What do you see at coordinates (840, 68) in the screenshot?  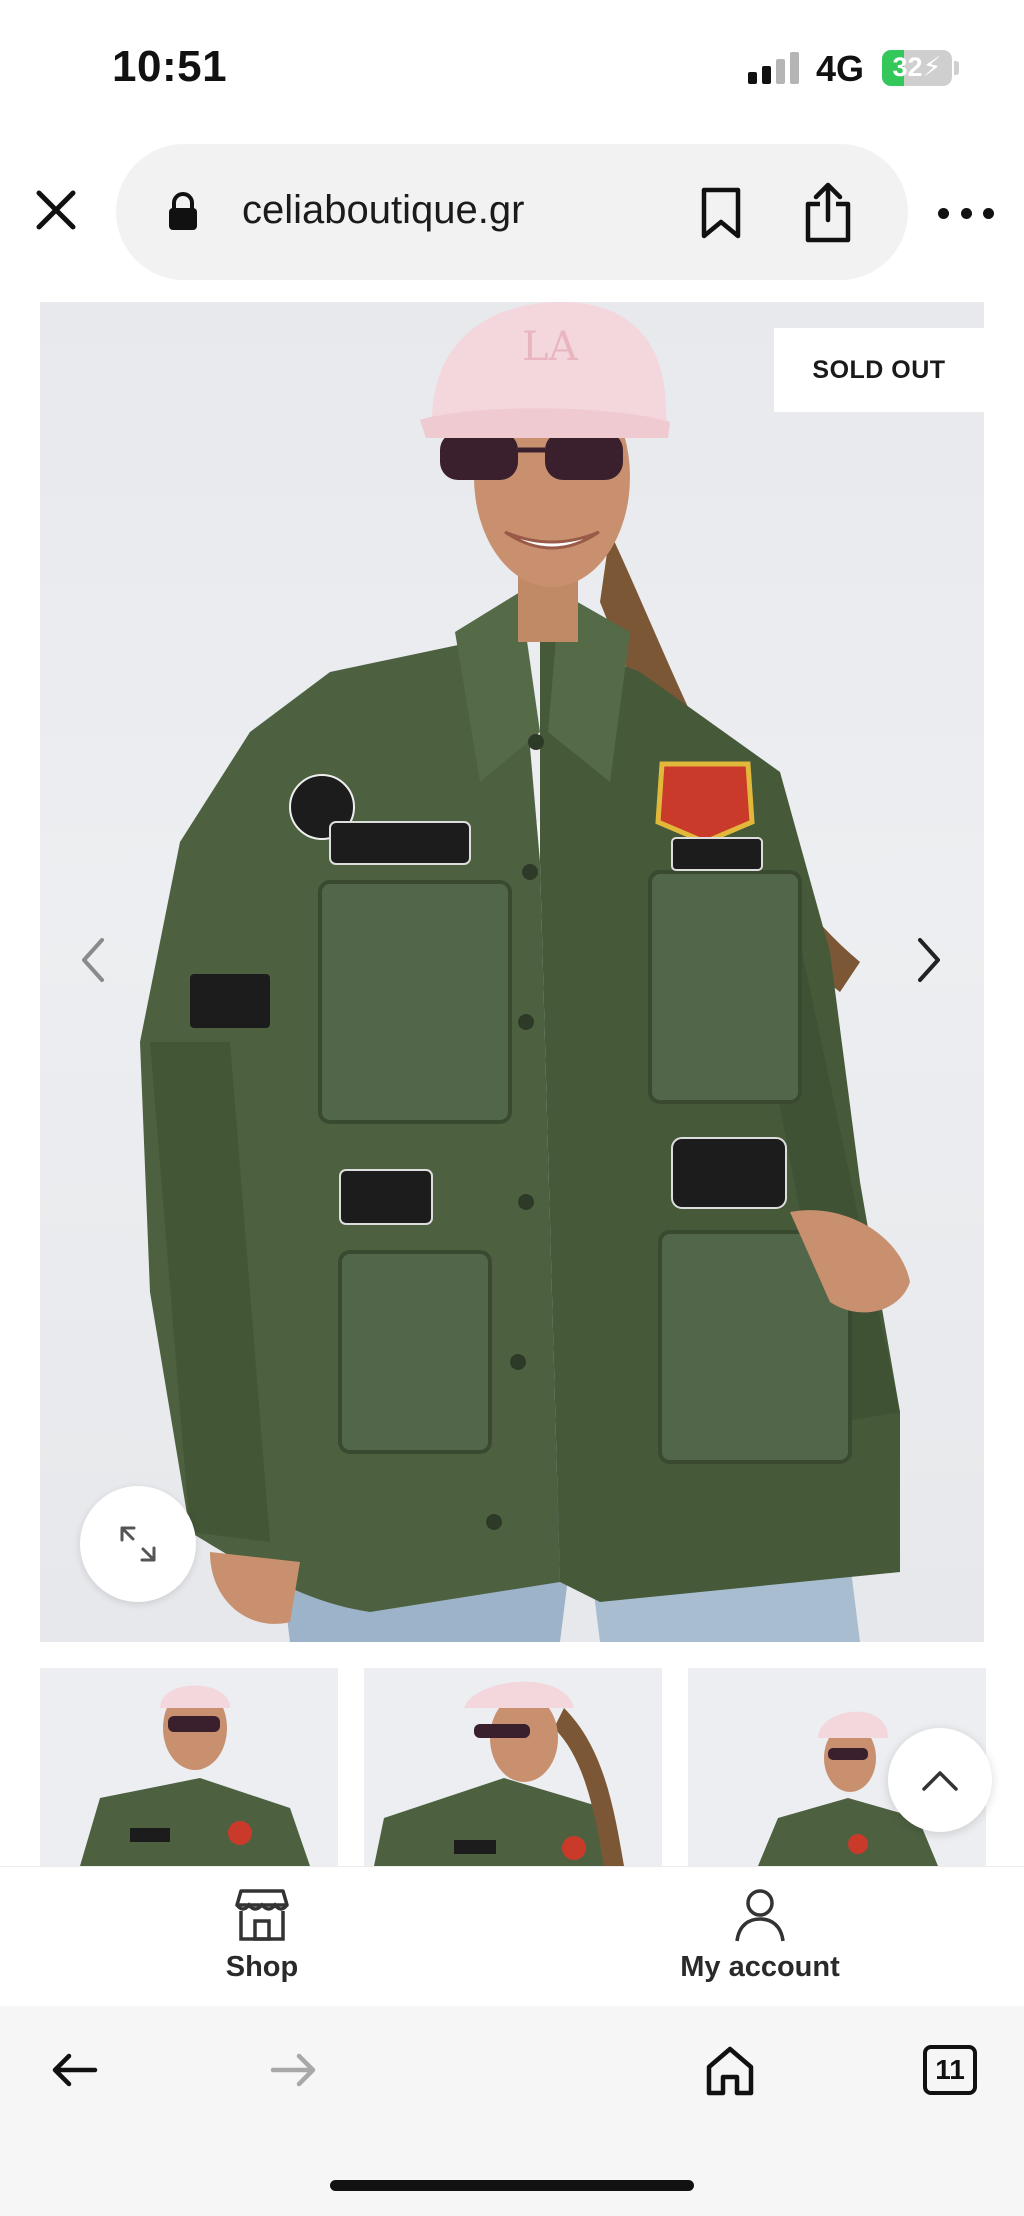 I see `network-type: 4G` at bounding box center [840, 68].